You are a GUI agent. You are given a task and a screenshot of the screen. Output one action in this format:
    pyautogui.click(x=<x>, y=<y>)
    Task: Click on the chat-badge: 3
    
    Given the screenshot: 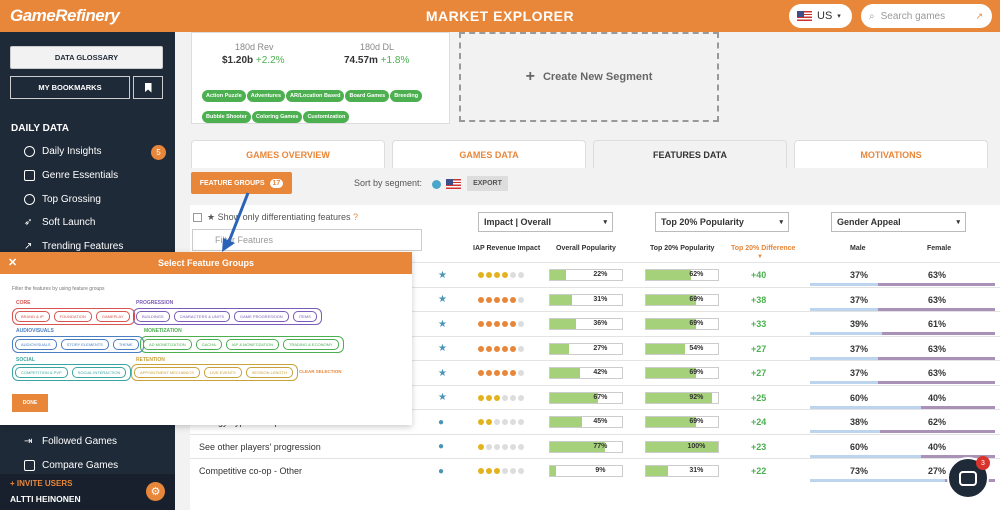 What is the action you would take?
    pyautogui.click(x=983, y=463)
    